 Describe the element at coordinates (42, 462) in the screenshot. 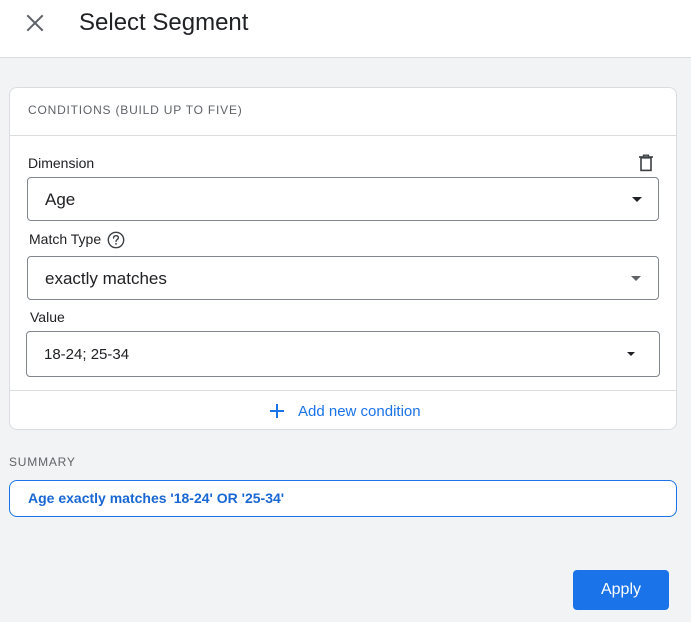

I see `summary-label: SUMMARY` at that location.